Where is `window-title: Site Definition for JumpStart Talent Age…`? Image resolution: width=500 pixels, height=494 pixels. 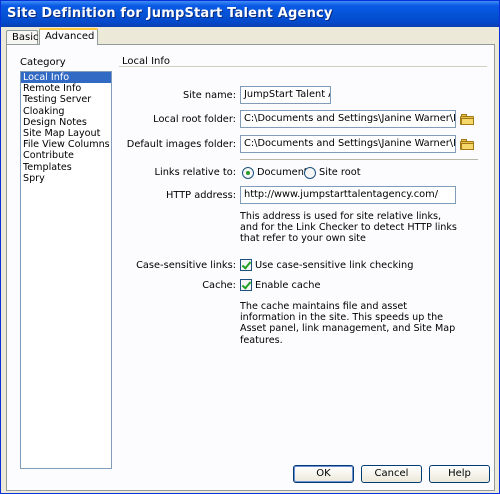
window-title: Site Definition for JumpStart Talent Age… is located at coordinates (170, 13).